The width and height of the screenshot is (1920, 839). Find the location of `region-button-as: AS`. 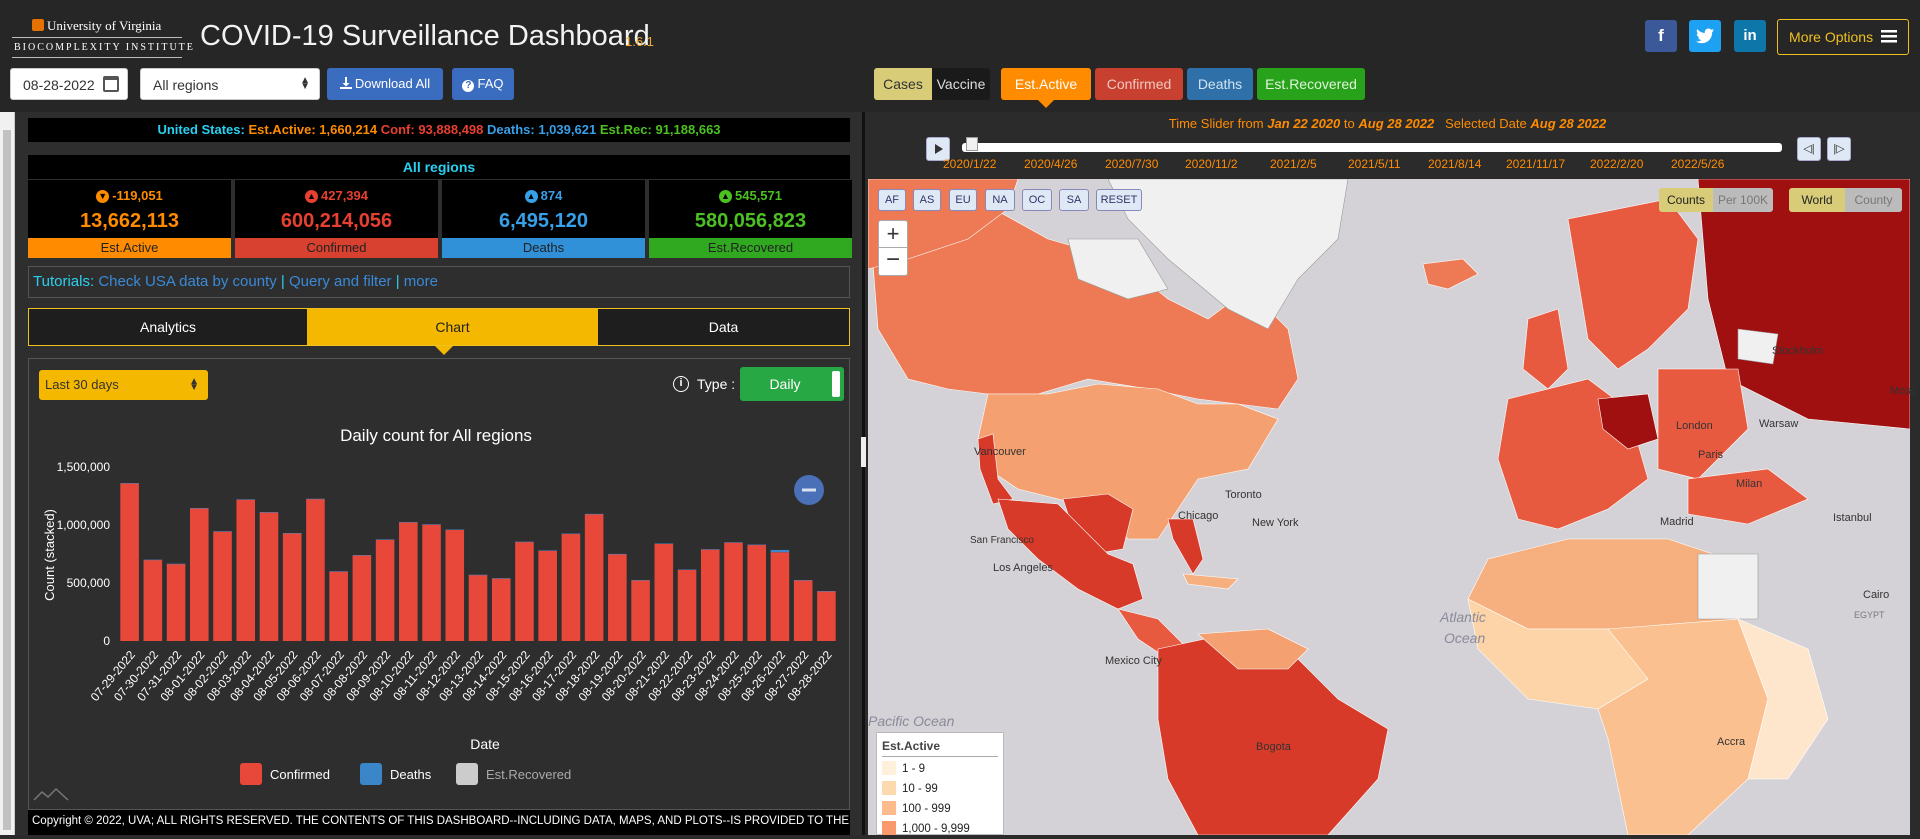

region-button-as: AS is located at coordinates (927, 200).